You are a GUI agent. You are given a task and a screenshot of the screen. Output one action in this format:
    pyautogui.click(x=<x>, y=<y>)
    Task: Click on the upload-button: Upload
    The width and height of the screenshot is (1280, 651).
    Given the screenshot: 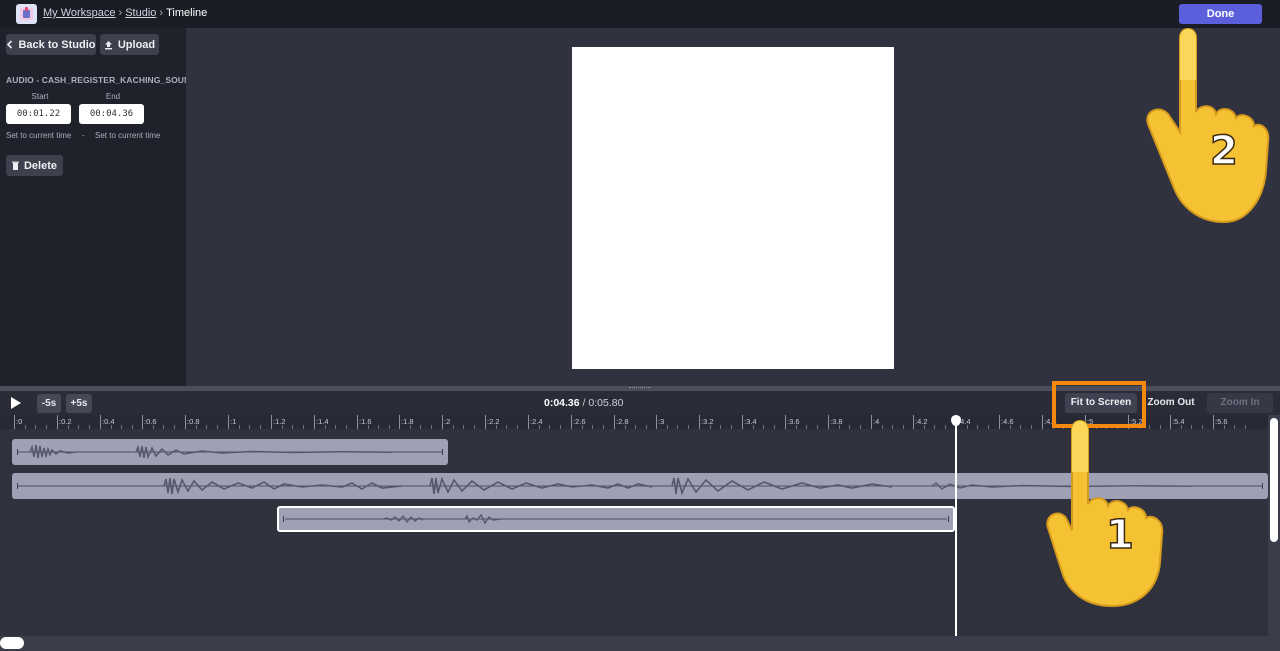 What is the action you would take?
    pyautogui.click(x=129, y=44)
    